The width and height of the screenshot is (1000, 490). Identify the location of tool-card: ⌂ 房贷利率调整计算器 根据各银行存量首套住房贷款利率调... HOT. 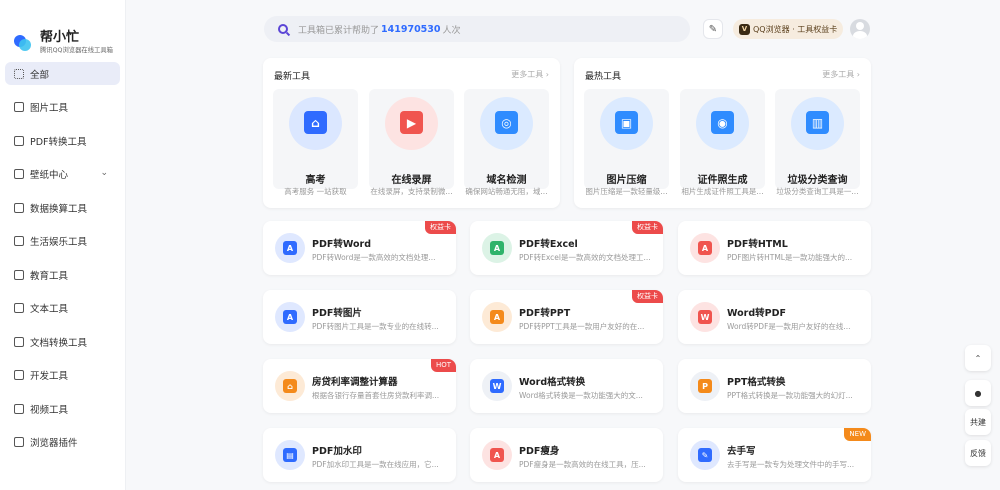
(359, 386).